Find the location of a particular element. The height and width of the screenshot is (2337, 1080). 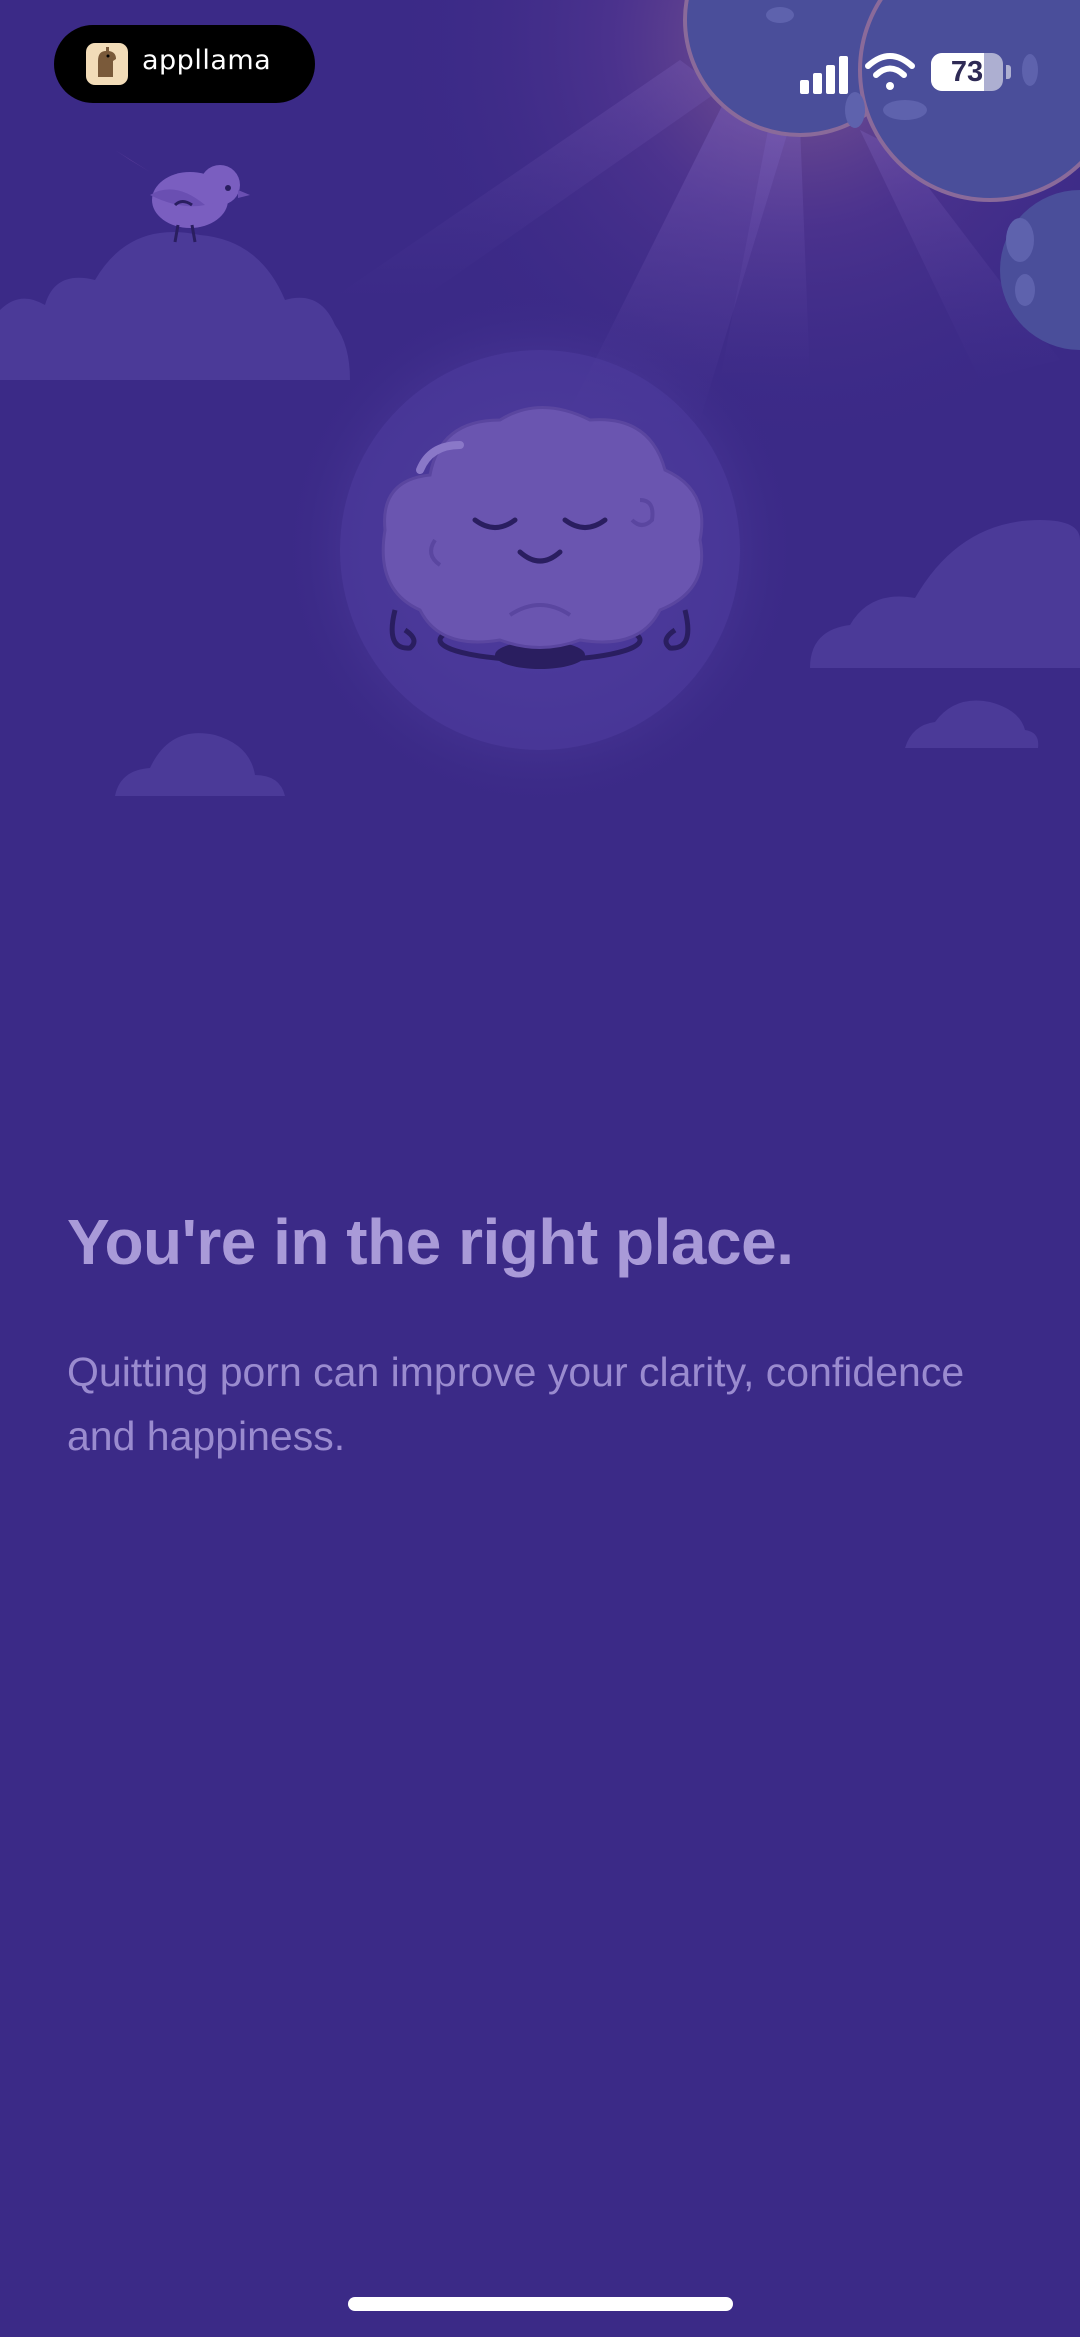

onboarding-headline: You're in the right place. is located at coordinates (430, 1242).